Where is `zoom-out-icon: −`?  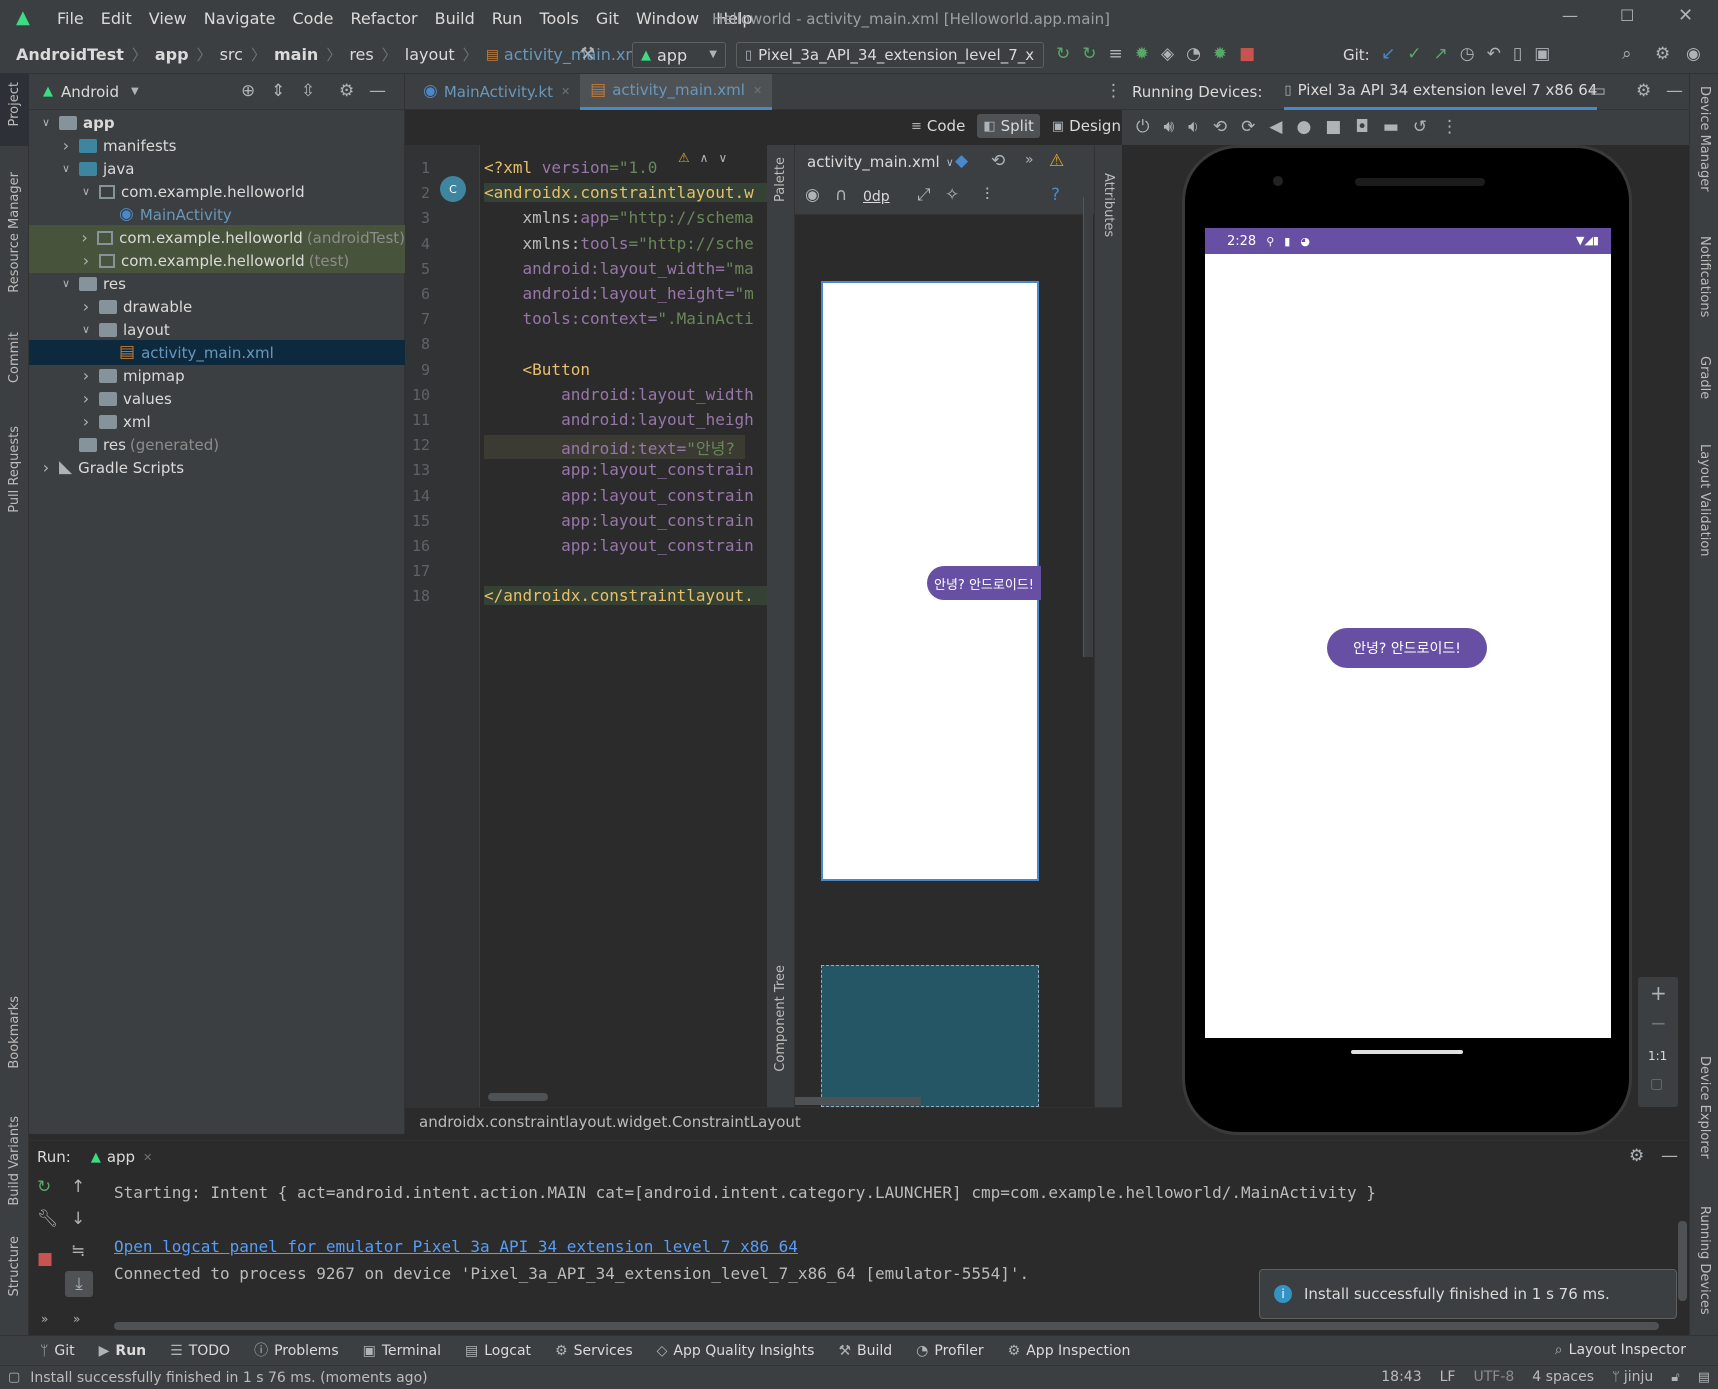 zoom-out-icon: − is located at coordinates (1658, 1023).